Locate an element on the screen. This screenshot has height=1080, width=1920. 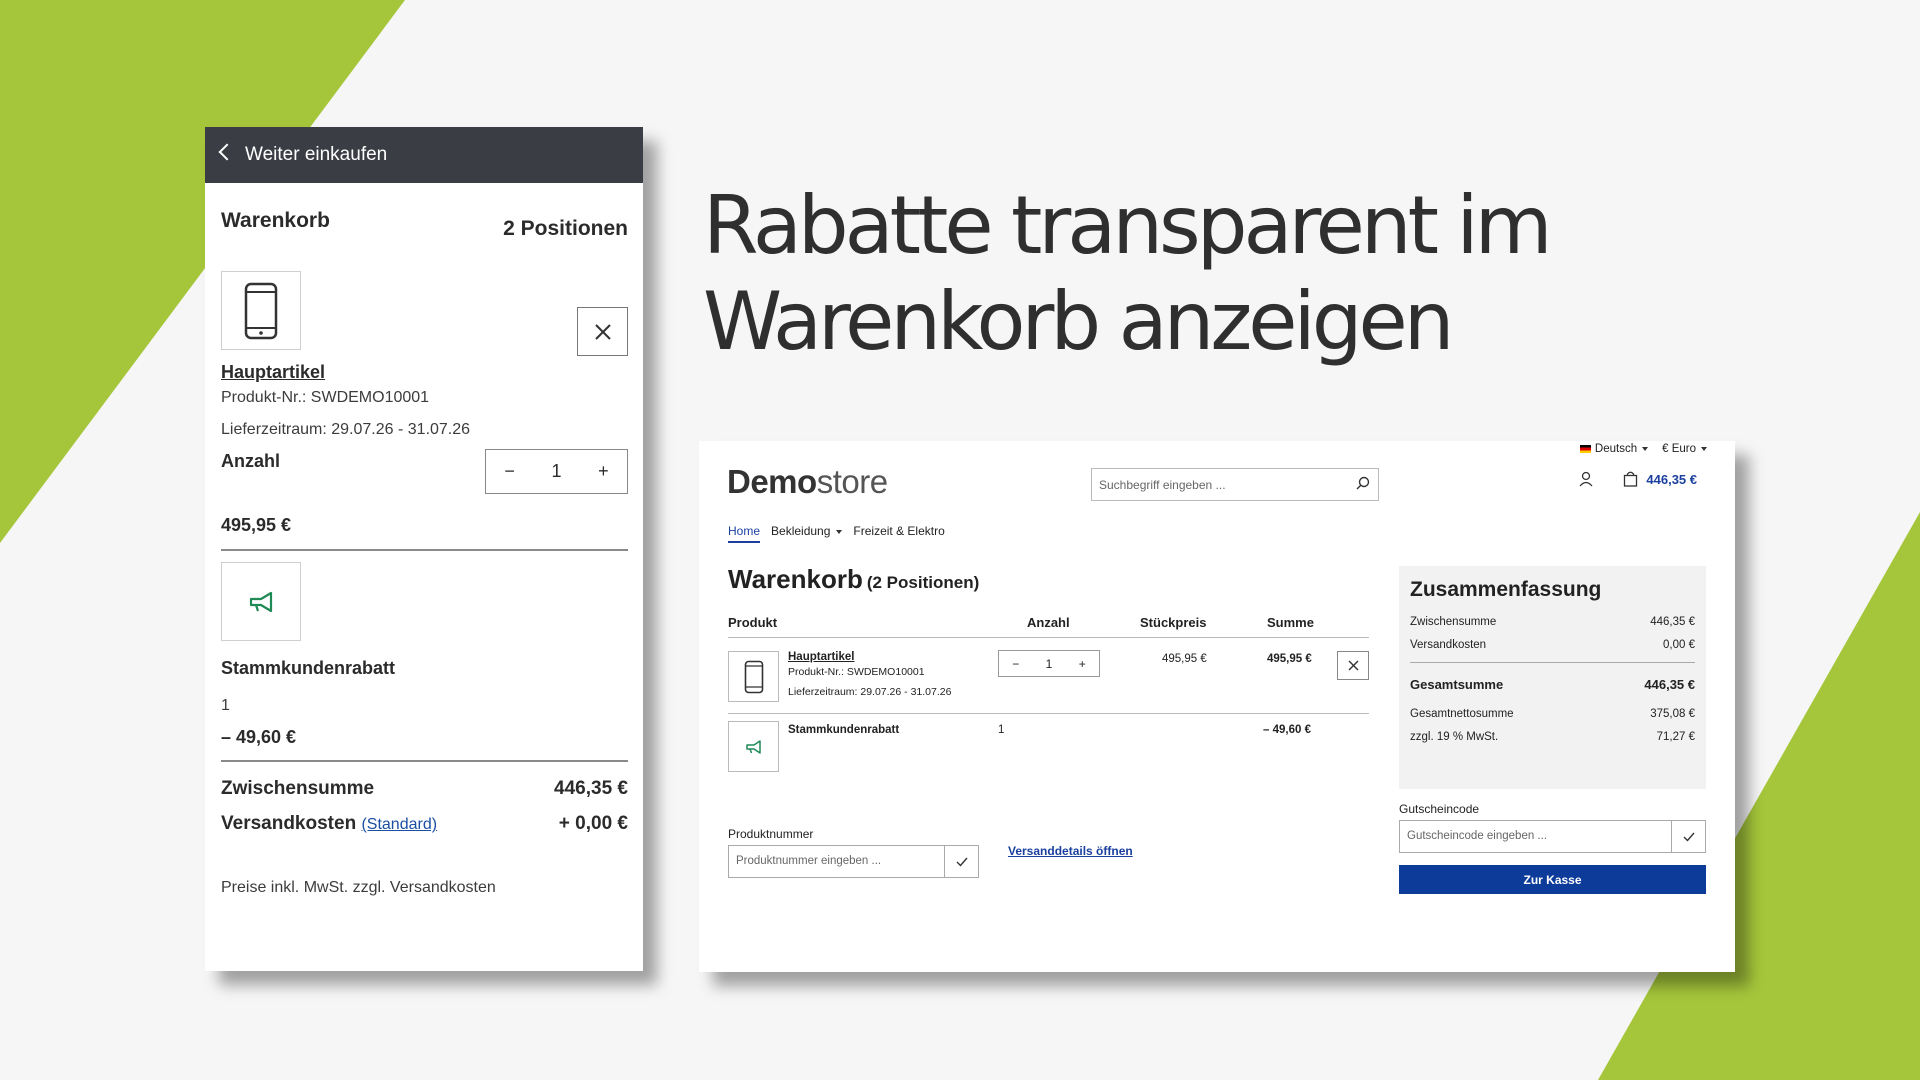
column-header-total: Summe is located at coordinates (1290, 622).